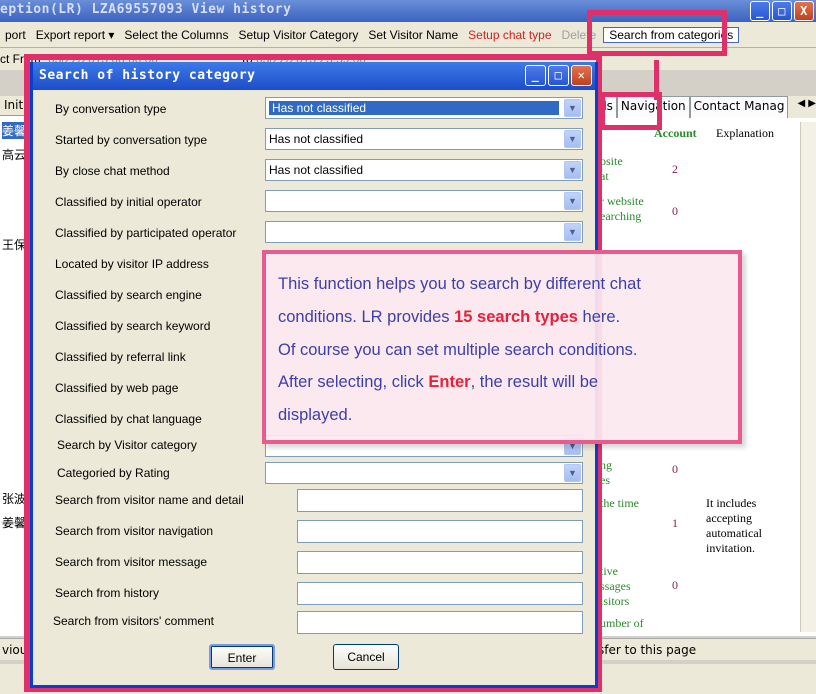 Image resolution: width=816 pixels, height=694 pixels. I want to click on table-row-count: 1, so click(675, 523).